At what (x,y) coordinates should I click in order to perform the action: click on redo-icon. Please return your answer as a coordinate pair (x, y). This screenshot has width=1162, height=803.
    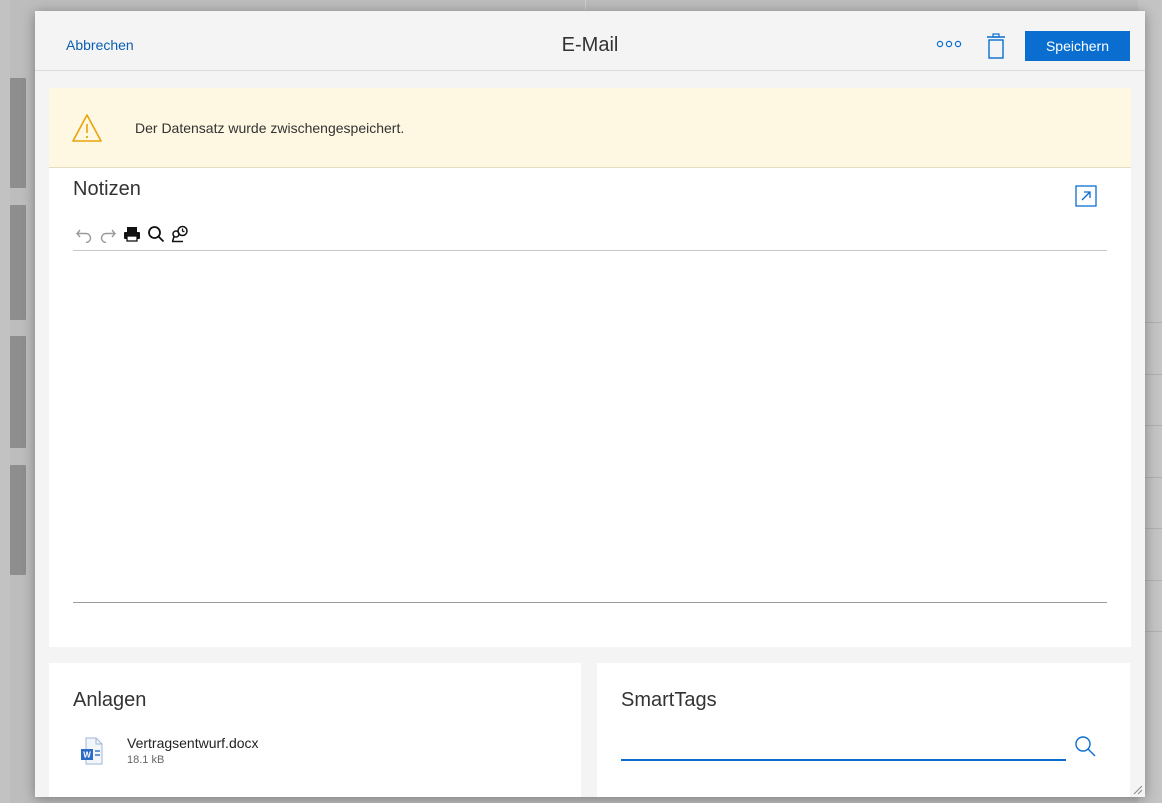
    Looking at the image, I should click on (108, 234).